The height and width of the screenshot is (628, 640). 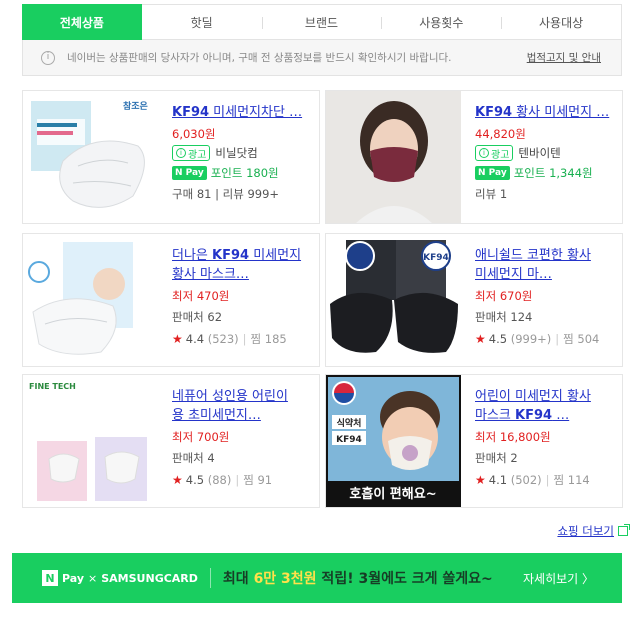 I want to click on npay-point: 포인트 180원, so click(x=244, y=173).